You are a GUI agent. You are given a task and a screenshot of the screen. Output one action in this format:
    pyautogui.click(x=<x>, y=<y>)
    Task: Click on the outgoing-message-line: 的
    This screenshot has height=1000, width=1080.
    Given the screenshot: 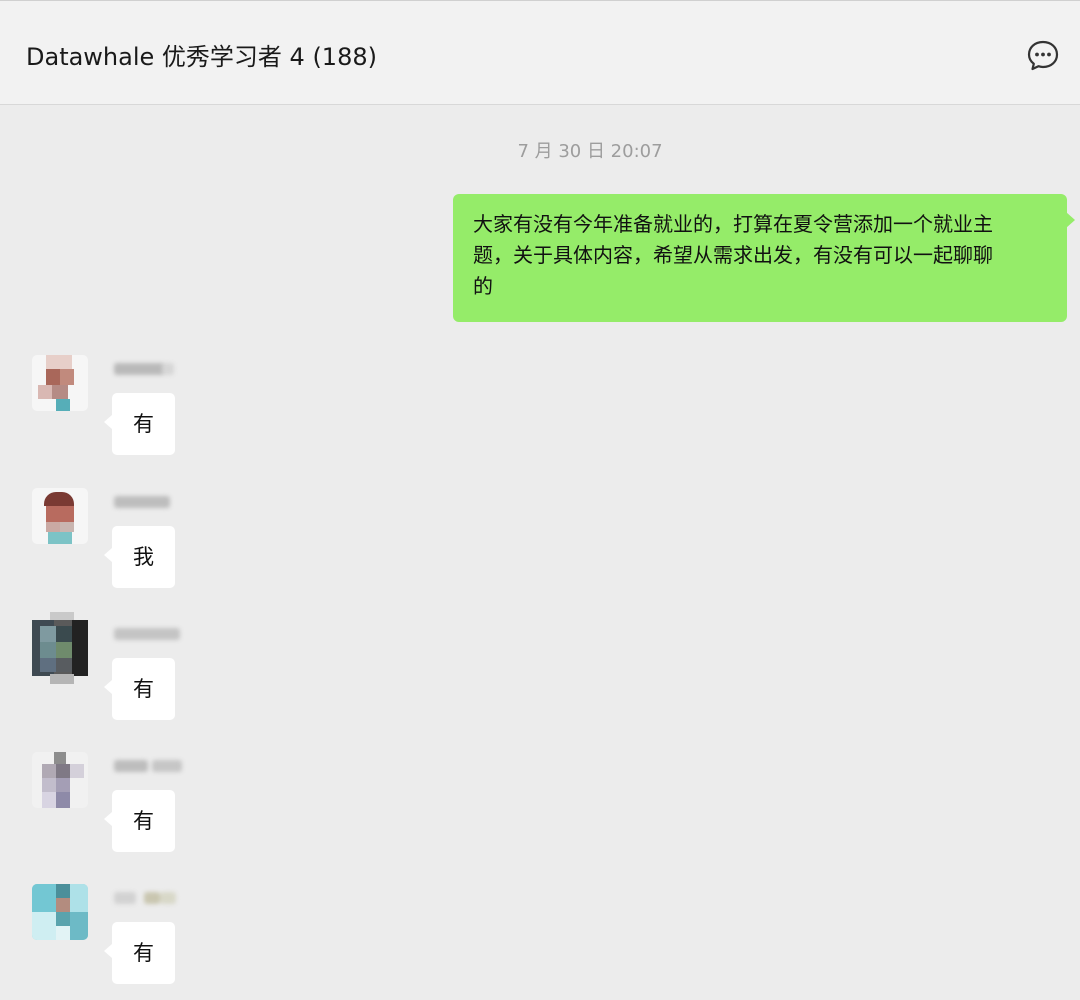 What is the action you would take?
    pyautogui.click(x=483, y=286)
    